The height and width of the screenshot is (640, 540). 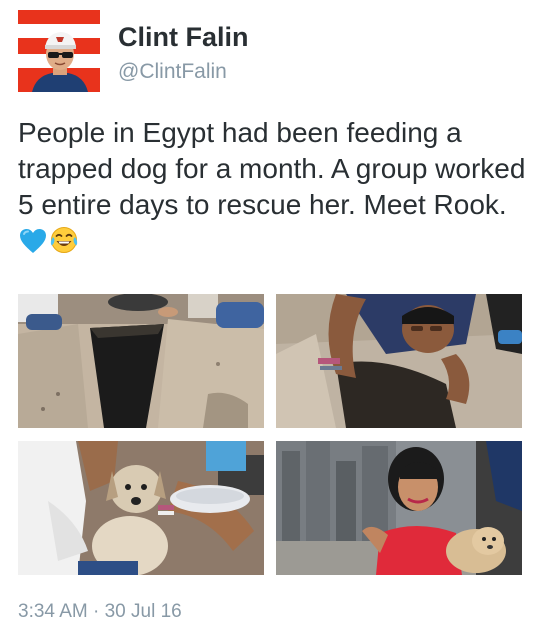 What do you see at coordinates (33, 245) in the screenshot?
I see `blue-heart-icon` at bounding box center [33, 245].